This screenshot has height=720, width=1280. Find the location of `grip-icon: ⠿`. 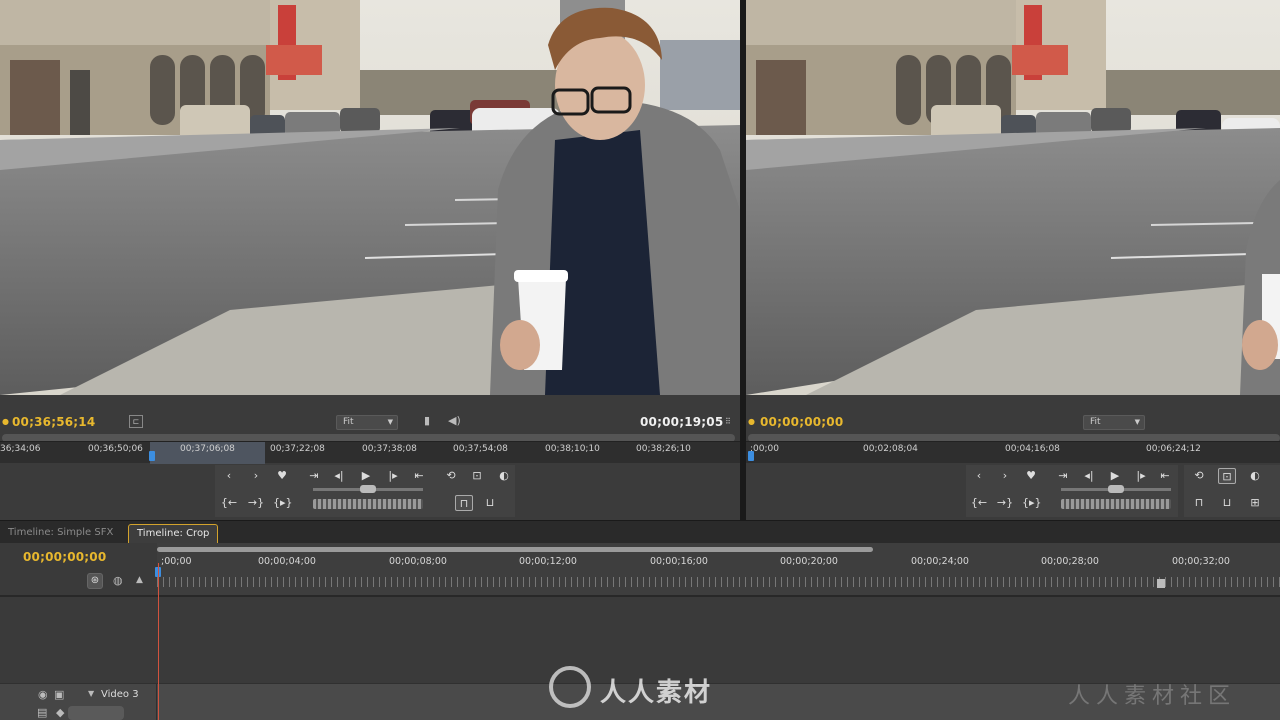

grip-icon: ⠿ is located at coordinates (728, 421).